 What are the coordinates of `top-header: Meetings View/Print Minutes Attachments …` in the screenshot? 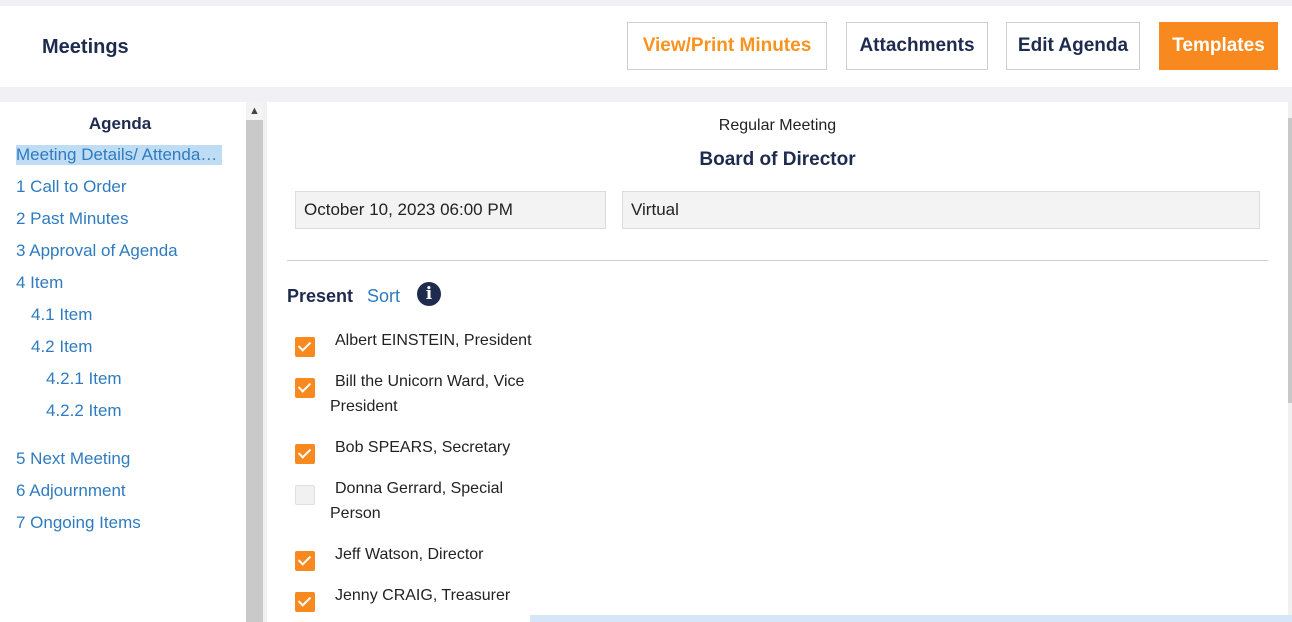 It's located at (646, 46).